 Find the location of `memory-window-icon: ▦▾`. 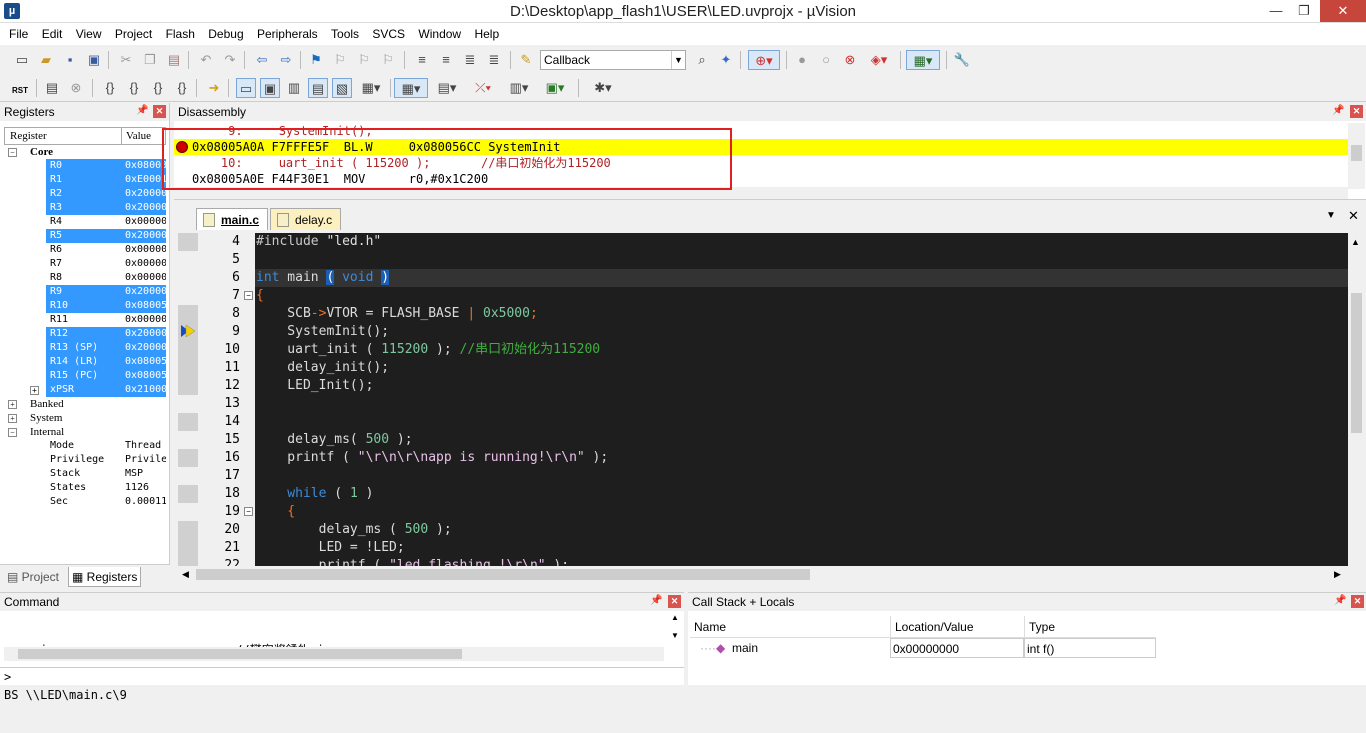

memory-window-icon: ▦▾ is located at coordinates (411, 88).